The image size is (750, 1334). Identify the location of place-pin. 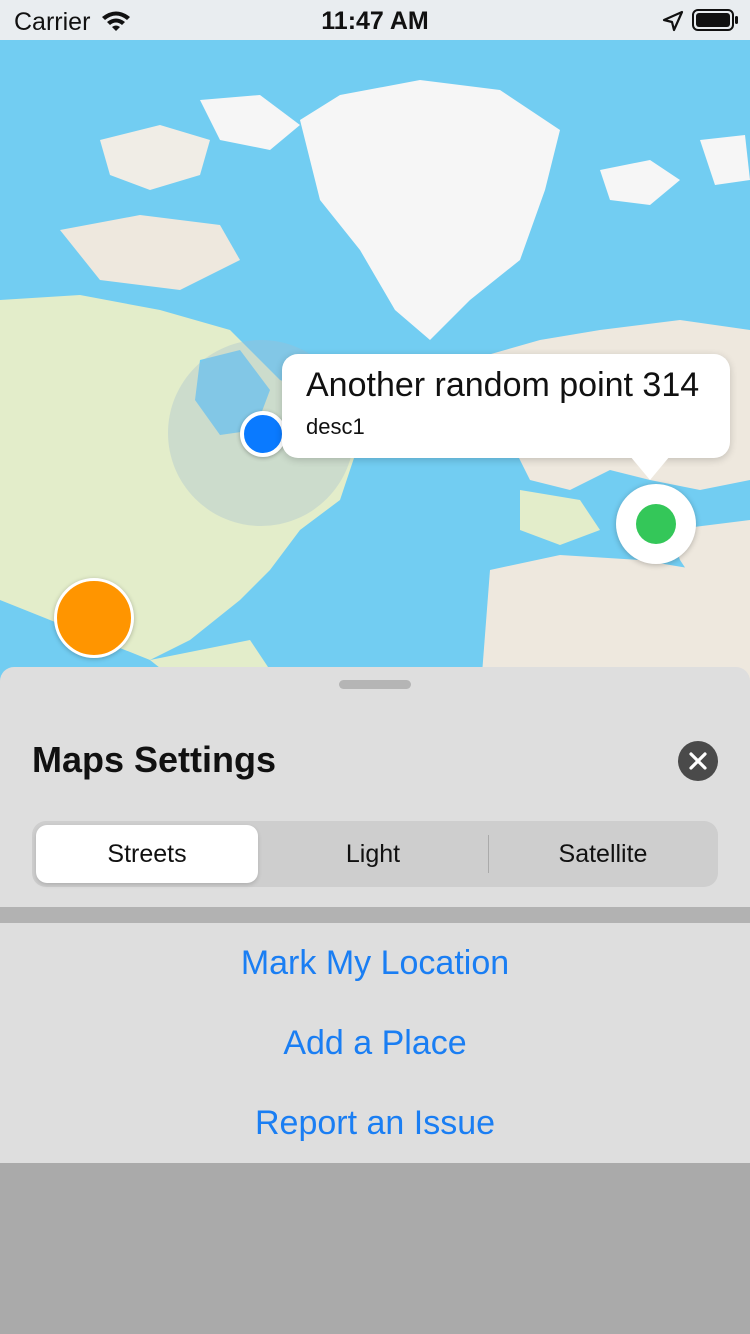
(656, 524).